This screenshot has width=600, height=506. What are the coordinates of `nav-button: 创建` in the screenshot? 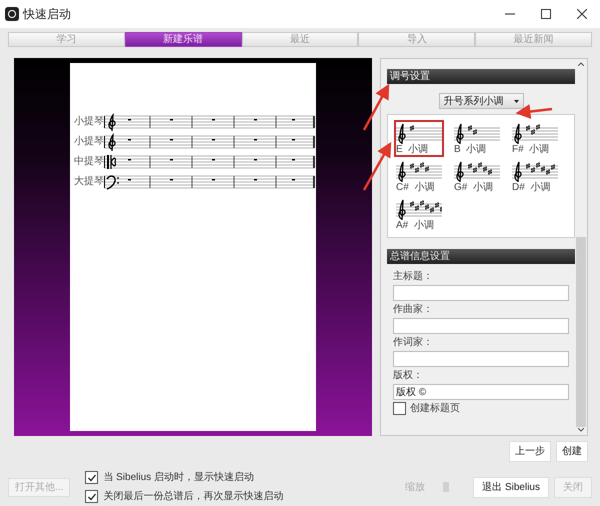 It's located at (572, 451).